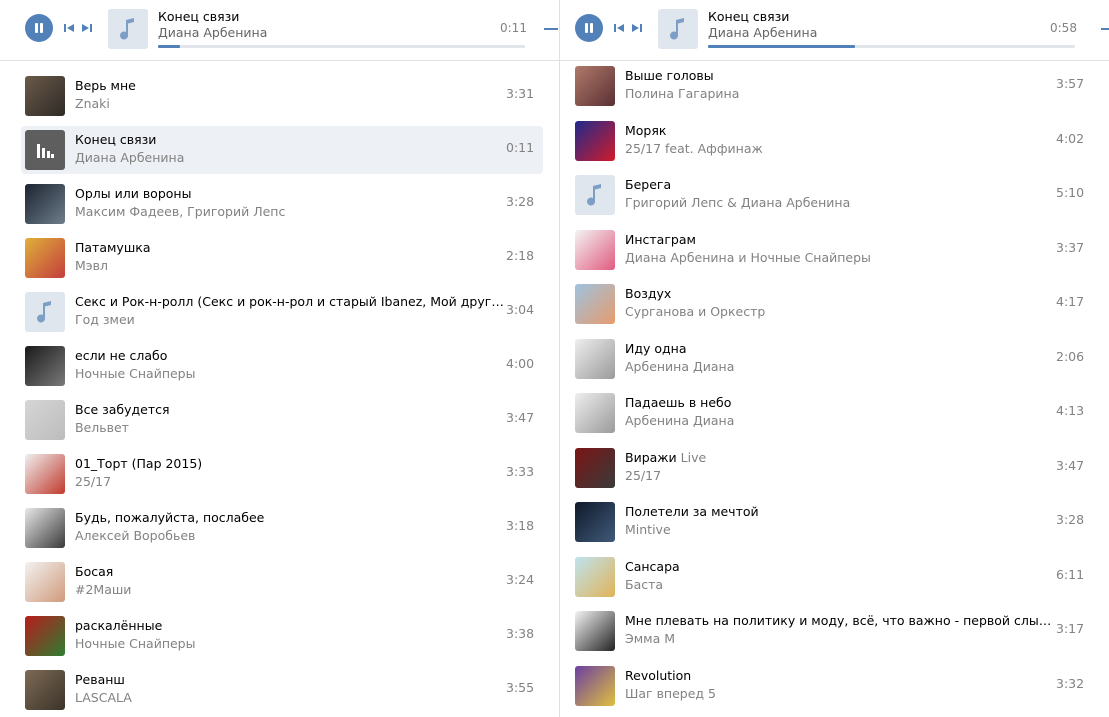 The width and height of the screenshot is (1109, 717). What do you see at coordinates (105, 85) in the screenshot?
I see `track-title: Верь мне` at bounding box center [105, 85].